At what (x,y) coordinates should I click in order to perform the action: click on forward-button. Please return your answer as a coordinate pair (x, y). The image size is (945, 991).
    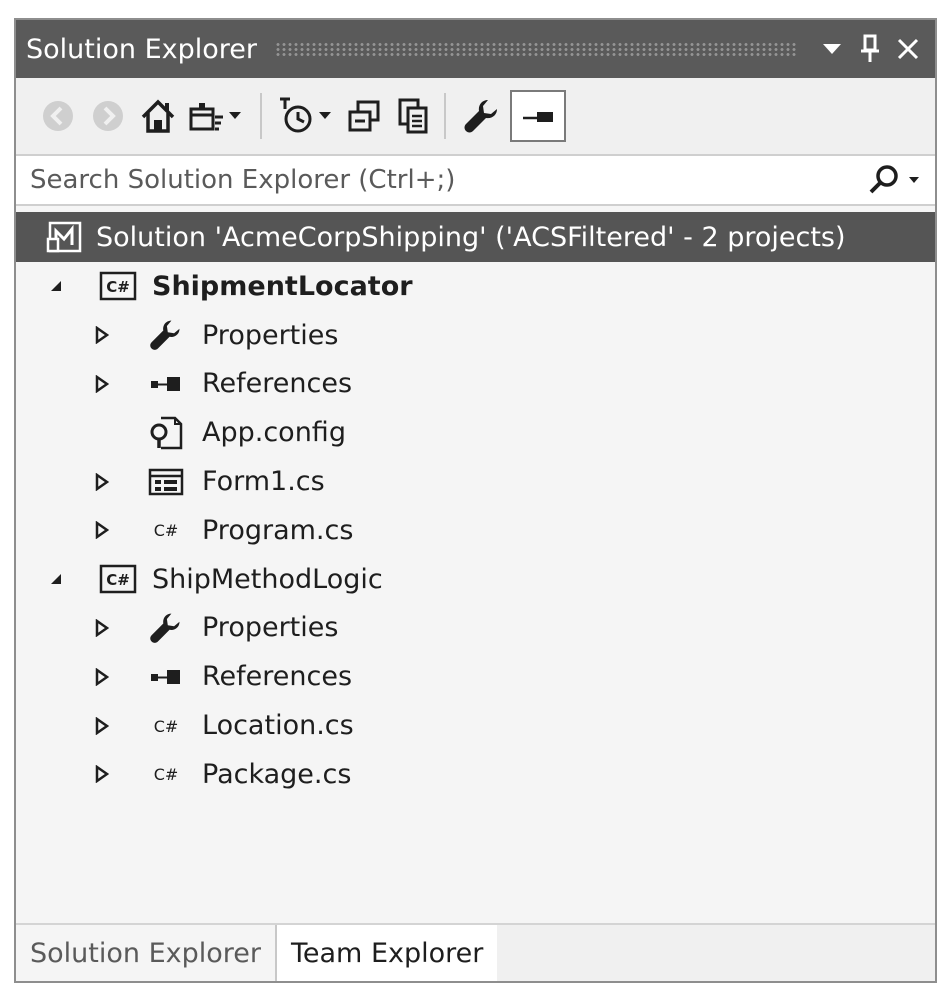
    Looking at the image, I should click on (108, 116).